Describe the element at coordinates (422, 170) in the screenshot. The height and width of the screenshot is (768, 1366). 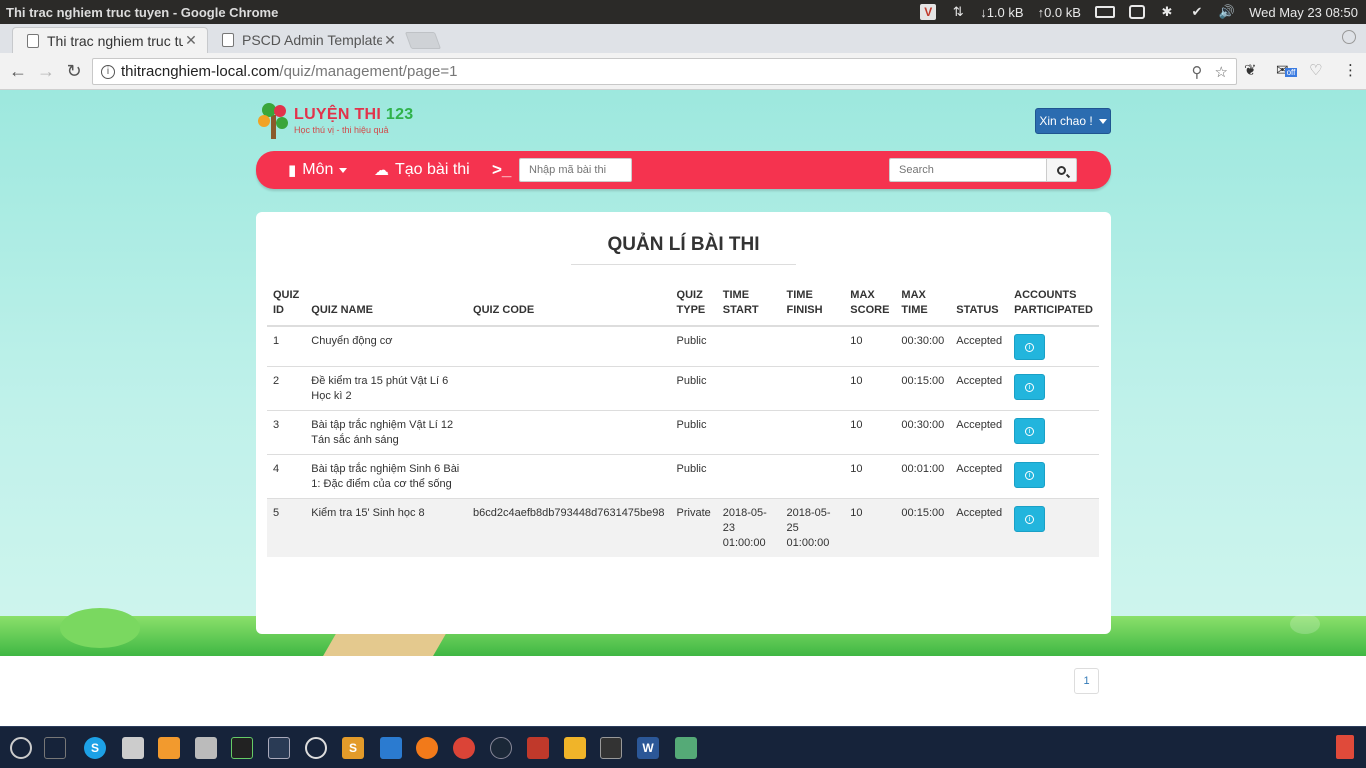
I see `create-quiz-link: ☁ Tạo bài thi` at that location.